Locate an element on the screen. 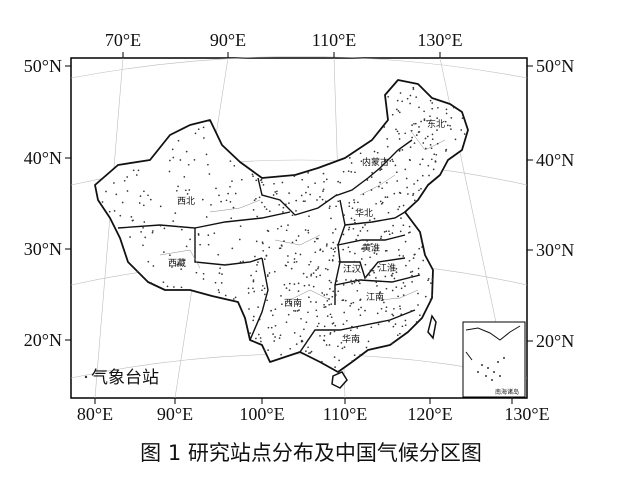  south-china-sea-inset is located at coordinates (494, 359).